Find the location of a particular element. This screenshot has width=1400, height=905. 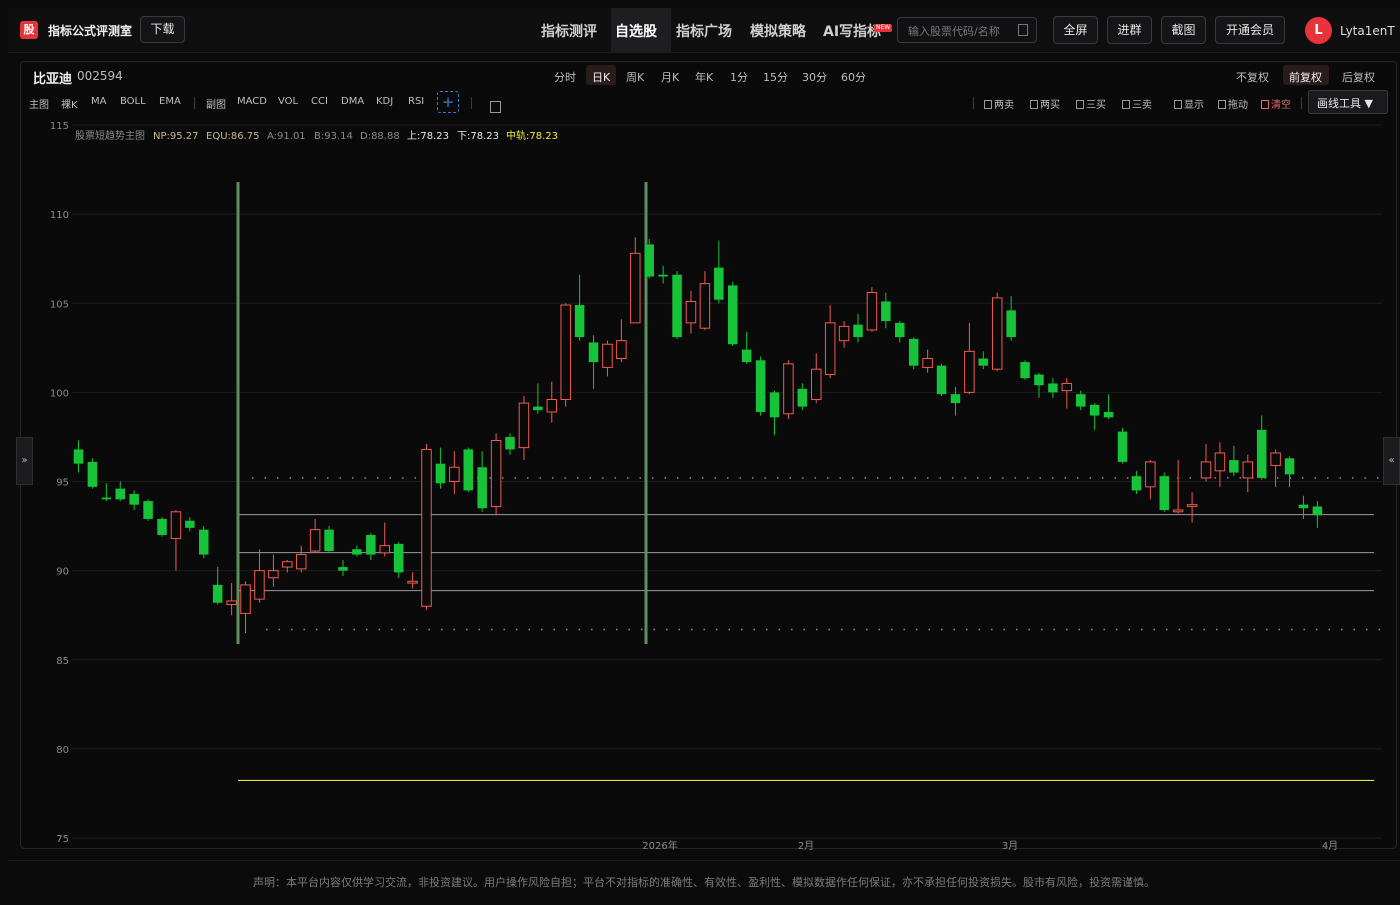

legend-title: 股票短趋势主图 is located at coordinates (110, 135).